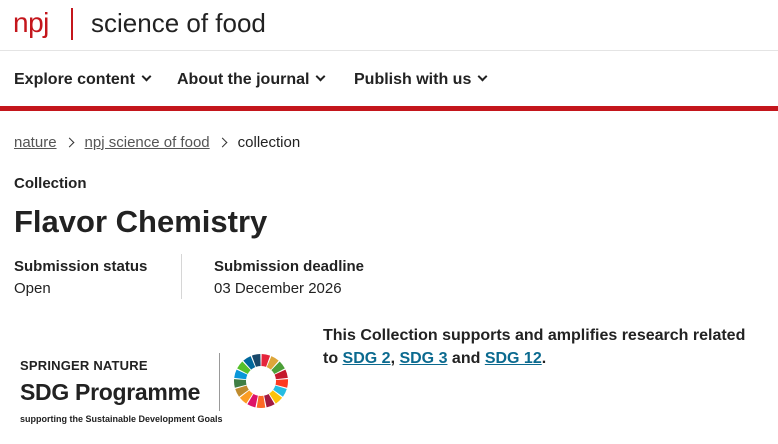  I want to click on nav-label: About the journal, so click(243, 79).